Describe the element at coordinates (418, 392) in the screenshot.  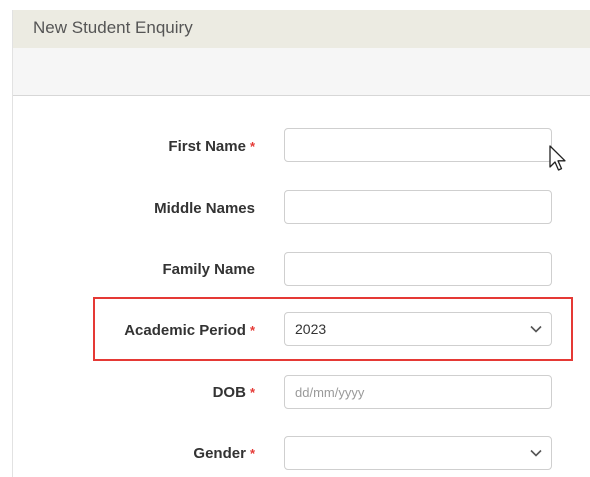
I see `dob-input: dd/mm/yyyy` at that location.